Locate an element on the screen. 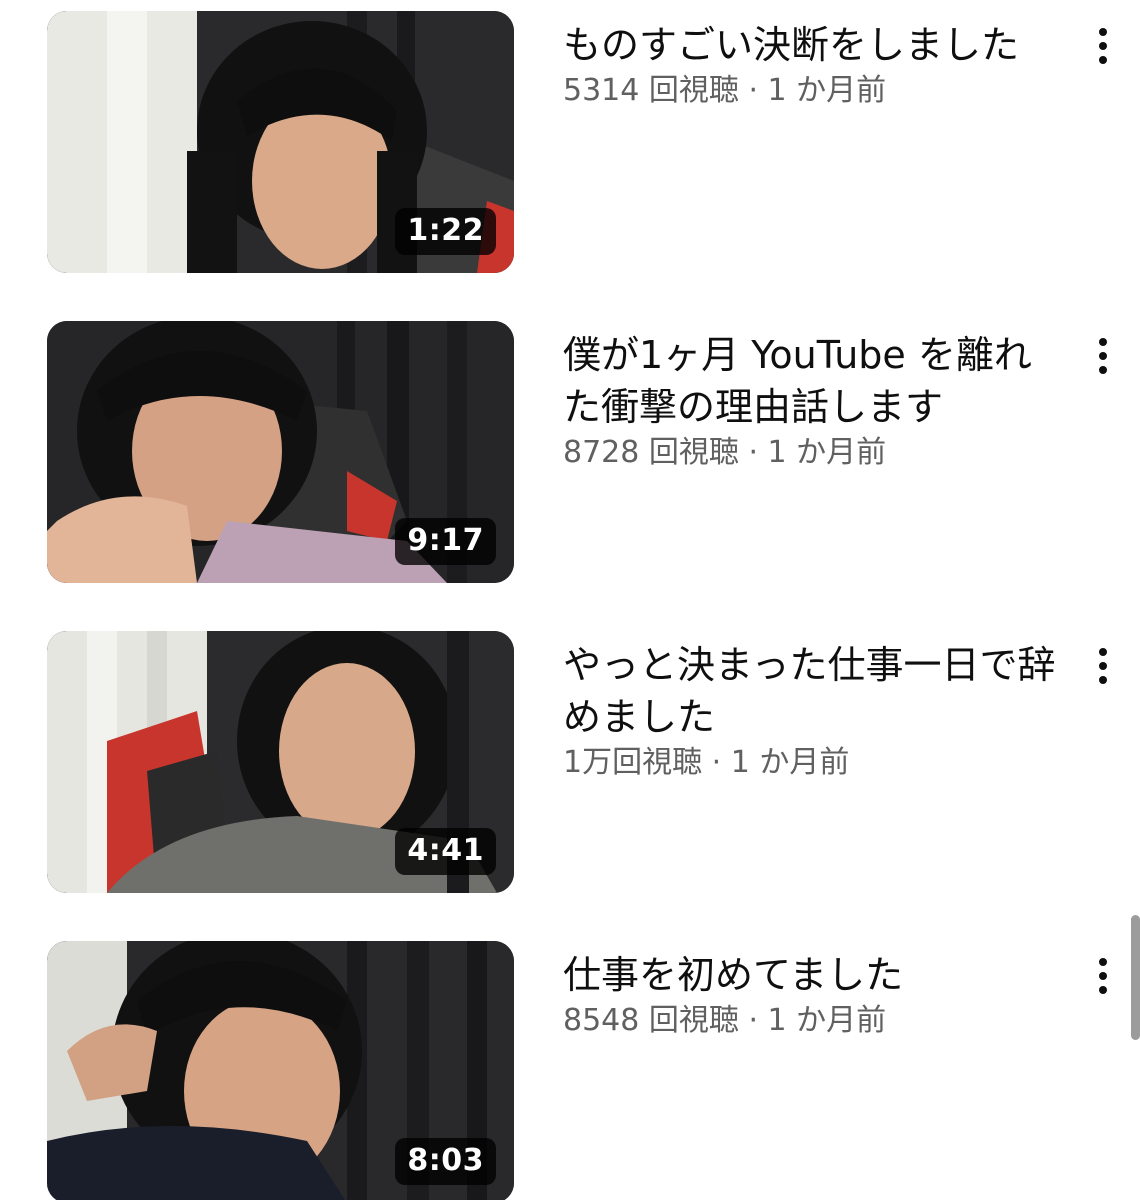  video-thumbnail: 8:03 is located at coordinates (280, 1070).